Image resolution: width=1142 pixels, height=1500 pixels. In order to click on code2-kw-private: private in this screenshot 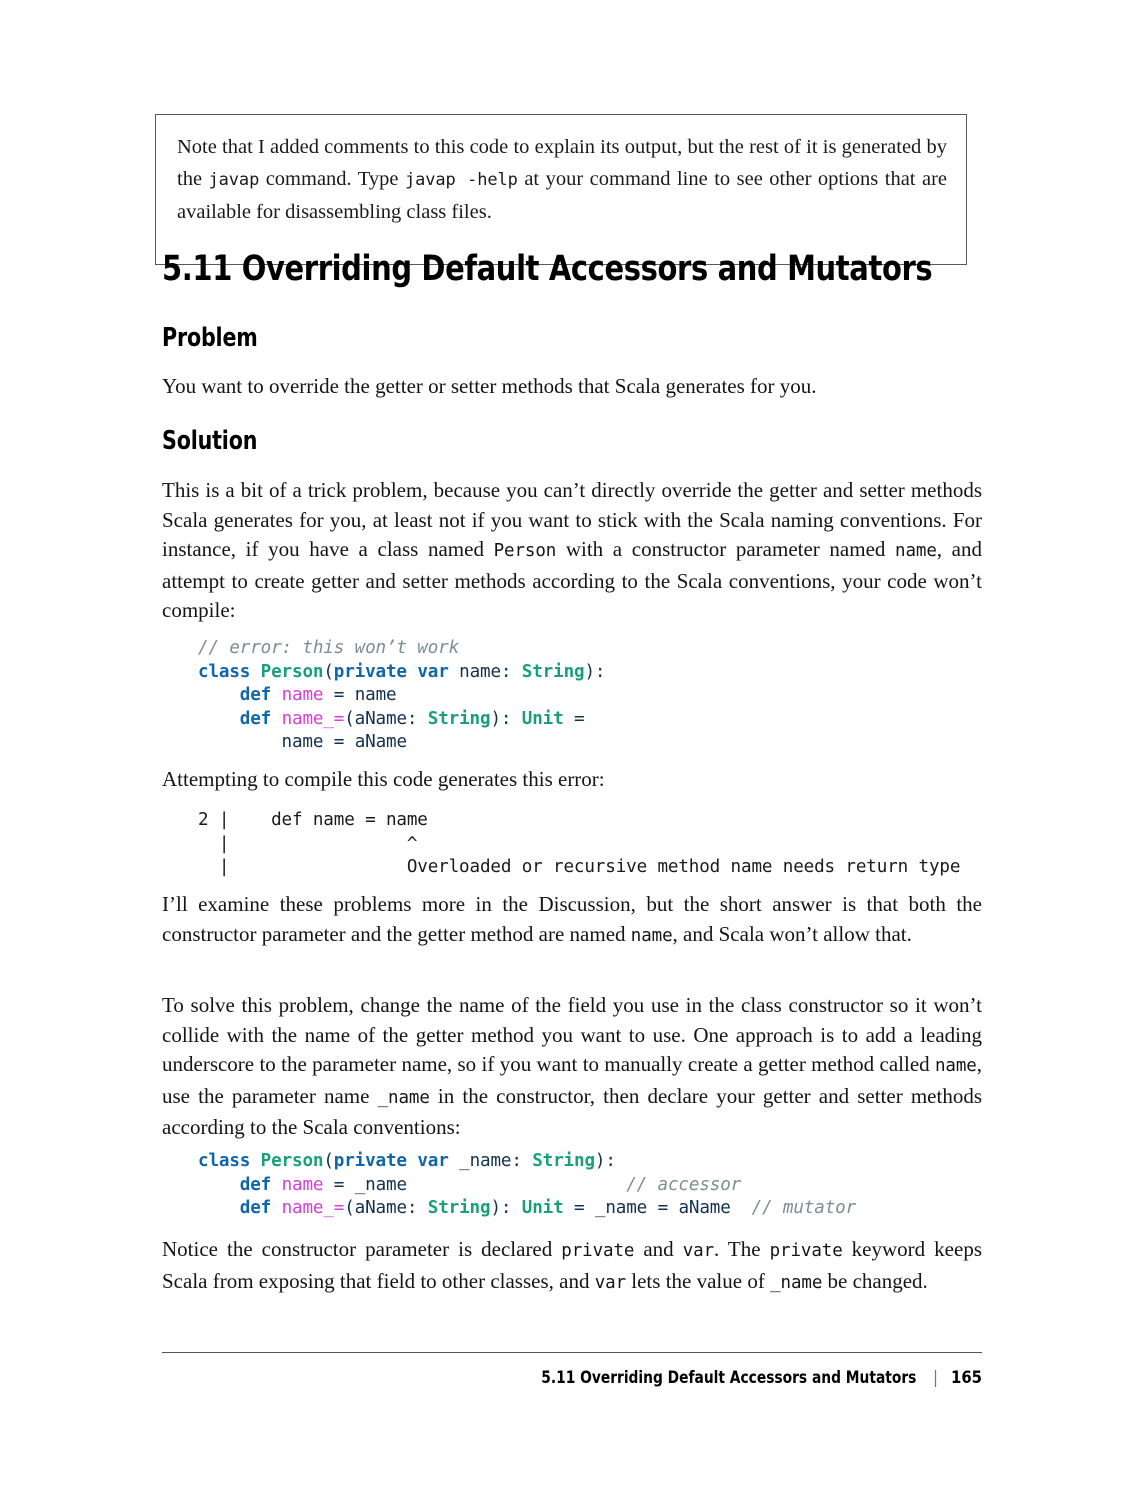, I will do `click(370, 1161)`.